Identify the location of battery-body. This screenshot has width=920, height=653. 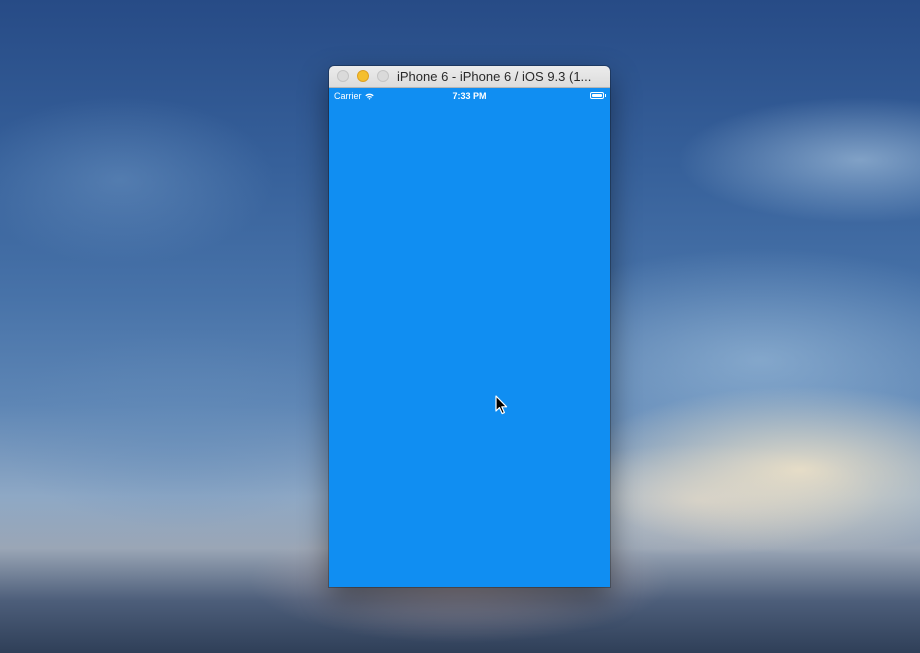
(597, 95).